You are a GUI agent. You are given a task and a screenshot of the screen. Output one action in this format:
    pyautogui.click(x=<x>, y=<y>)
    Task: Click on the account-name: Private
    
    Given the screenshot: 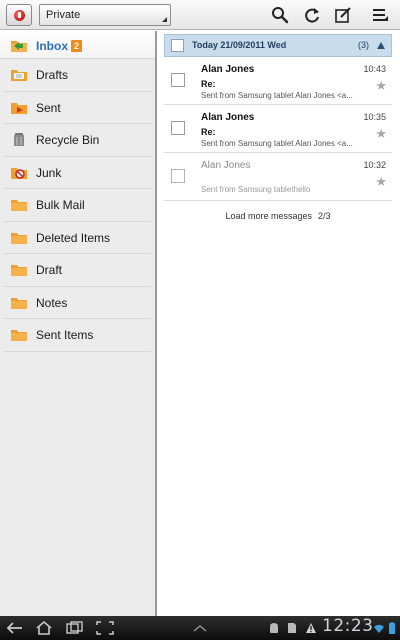 What is the action you would take?
    pyautogui.click(x=63, y=15)
    